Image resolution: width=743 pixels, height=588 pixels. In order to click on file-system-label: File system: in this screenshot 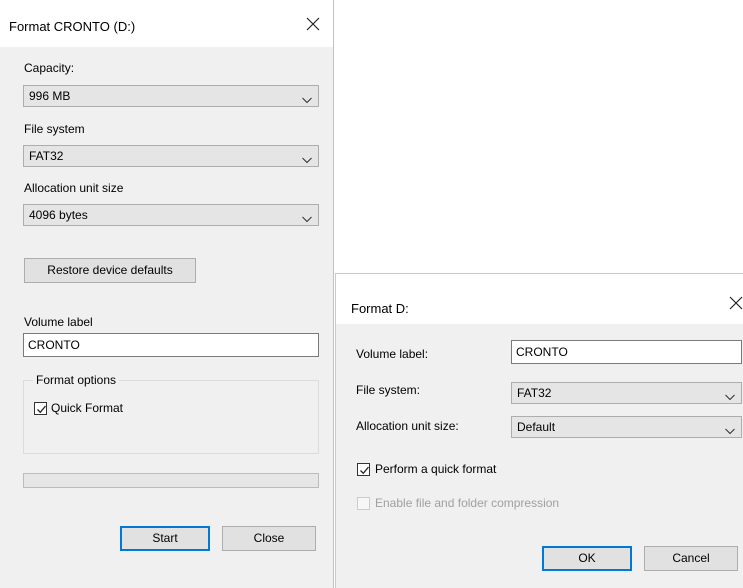, I will do `click(388, 390)`.